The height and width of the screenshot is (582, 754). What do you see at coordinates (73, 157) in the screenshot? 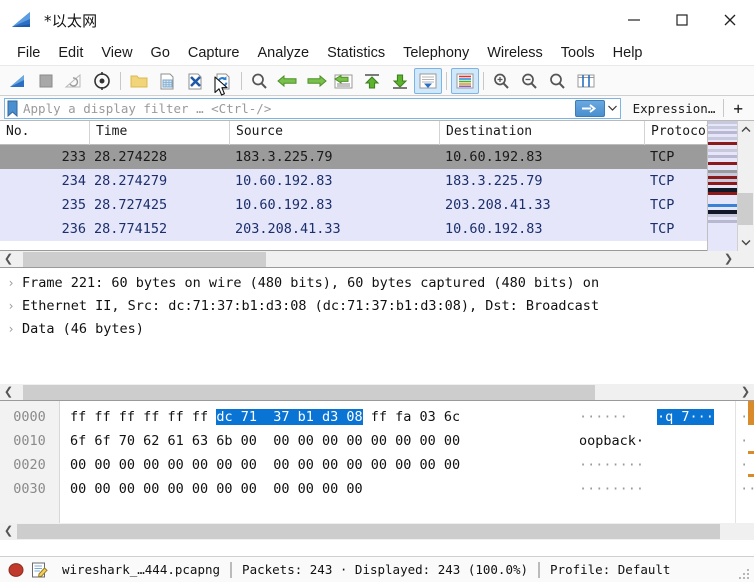
I see `cell-no: 233` at bounding box center [73, 157].